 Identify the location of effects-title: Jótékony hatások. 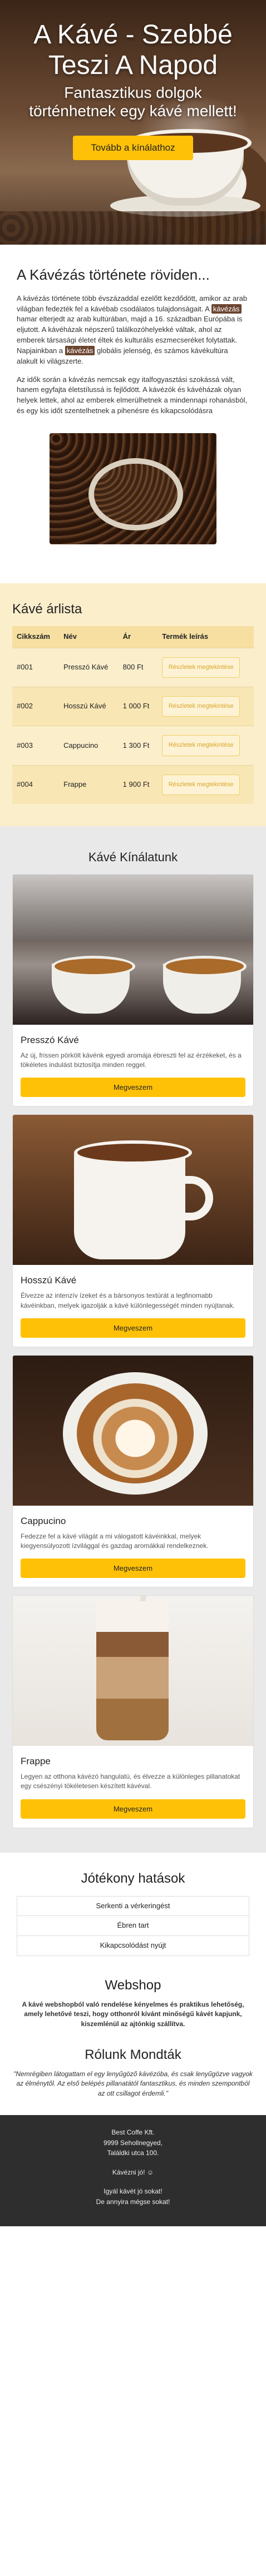
(133, 1878).